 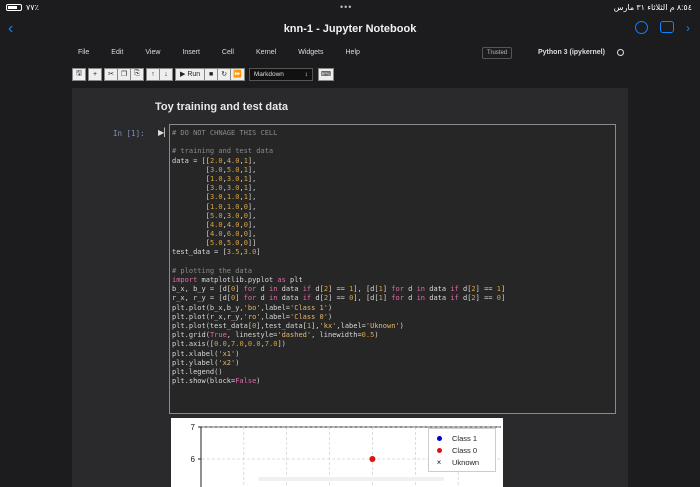 What do you see at coordinates (216, 234) in the screenshot?
I see `code-token: 4.0` at bounding box center [216, 234].